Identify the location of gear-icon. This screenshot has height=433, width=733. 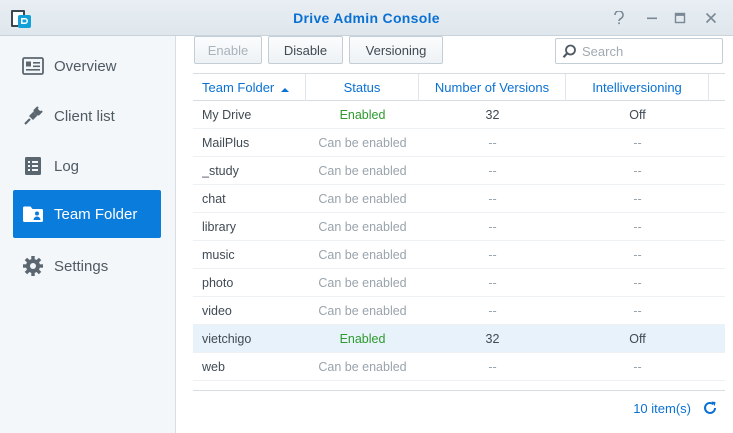
(33, 266).